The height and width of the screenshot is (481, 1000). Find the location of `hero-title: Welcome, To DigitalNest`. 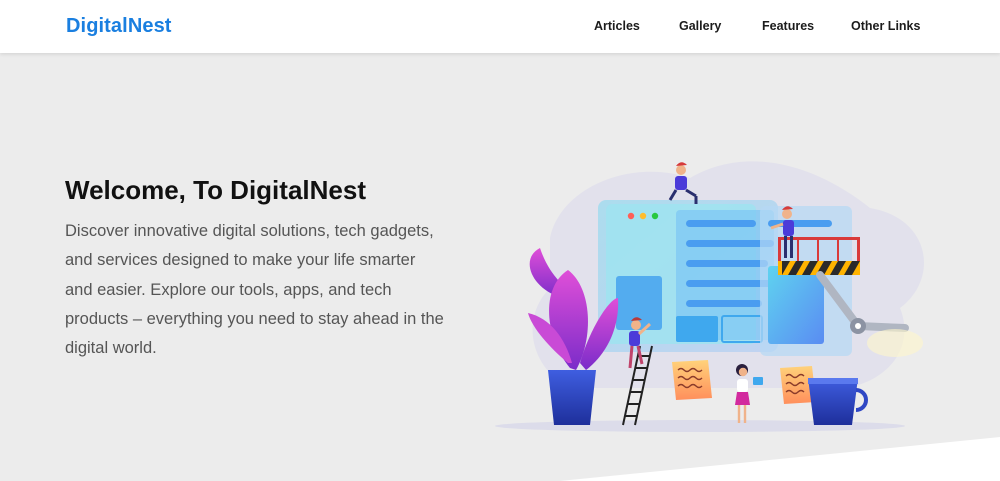

hero-title: Welcome, To DigitalNest is located at coordinates (215, 190).